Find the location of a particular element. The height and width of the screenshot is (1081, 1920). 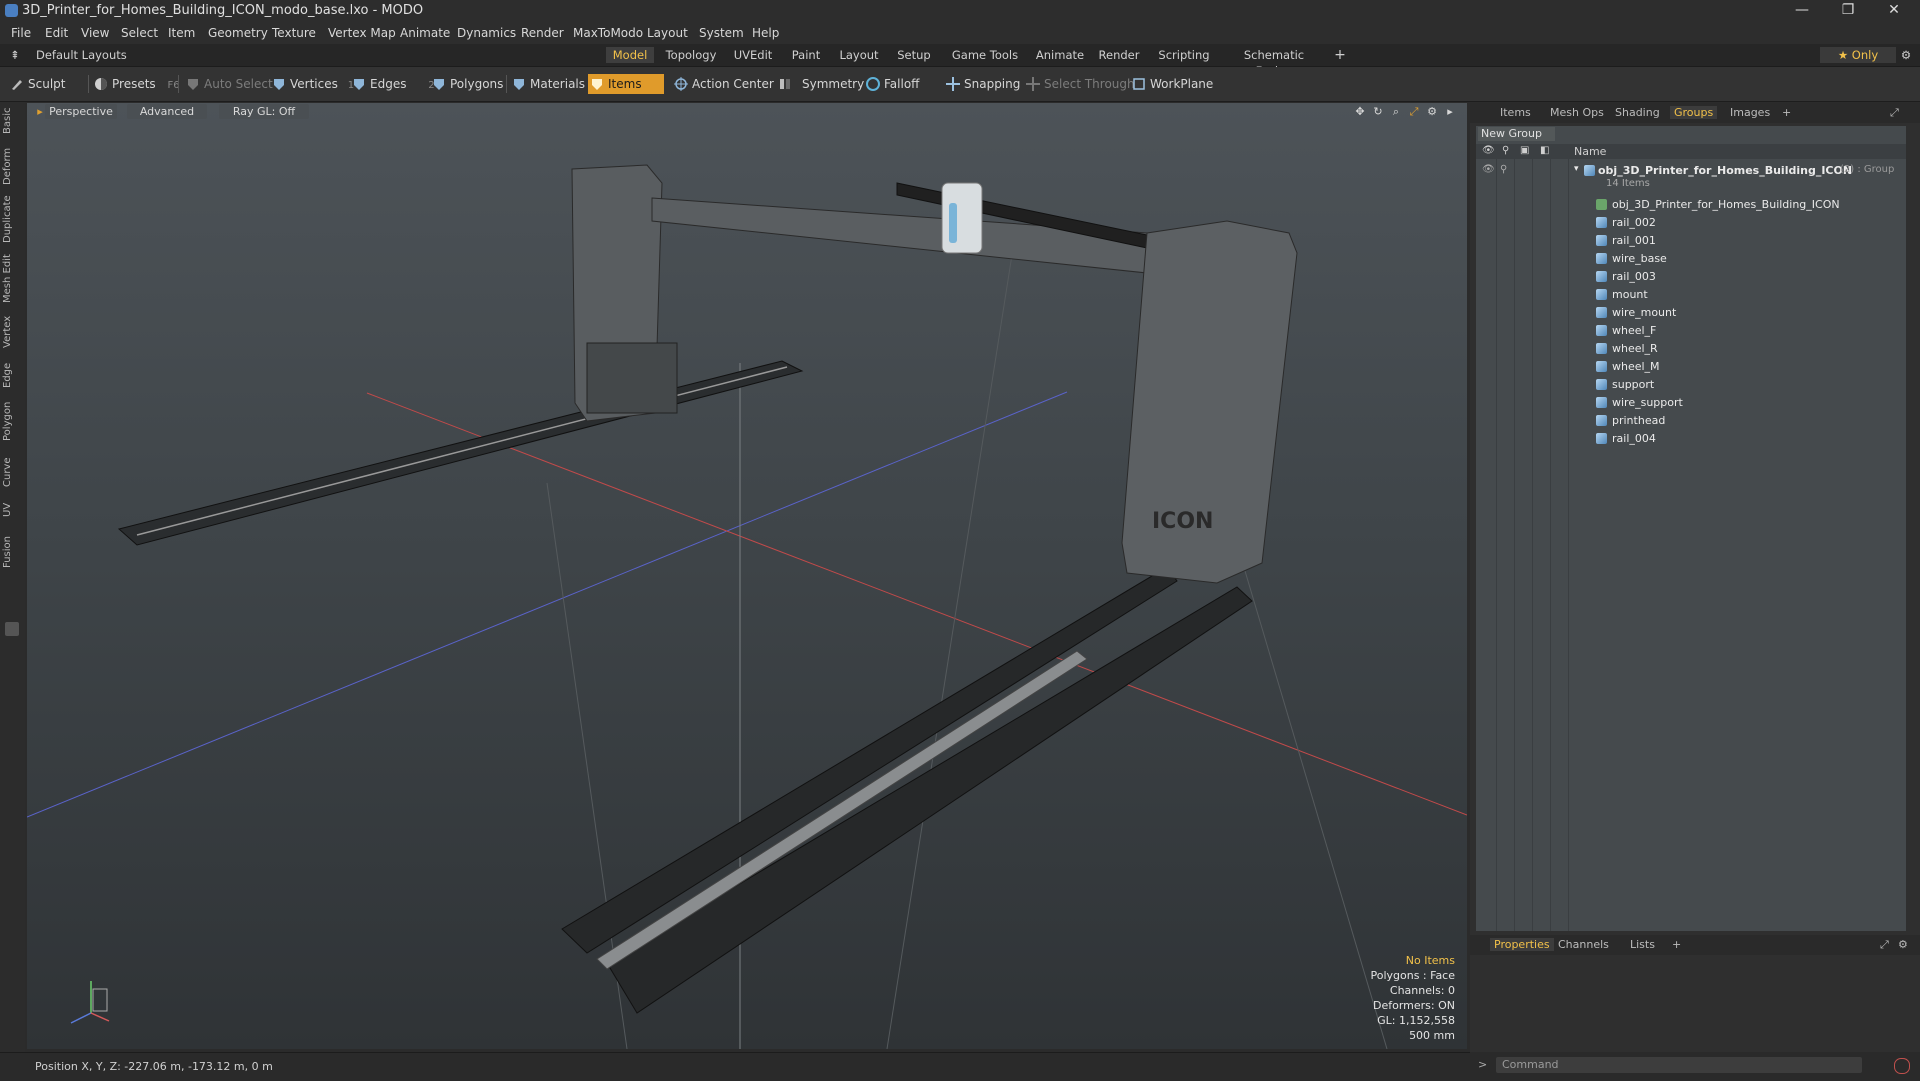

list-item: wheel_M is located at coordinates (1691, 367).